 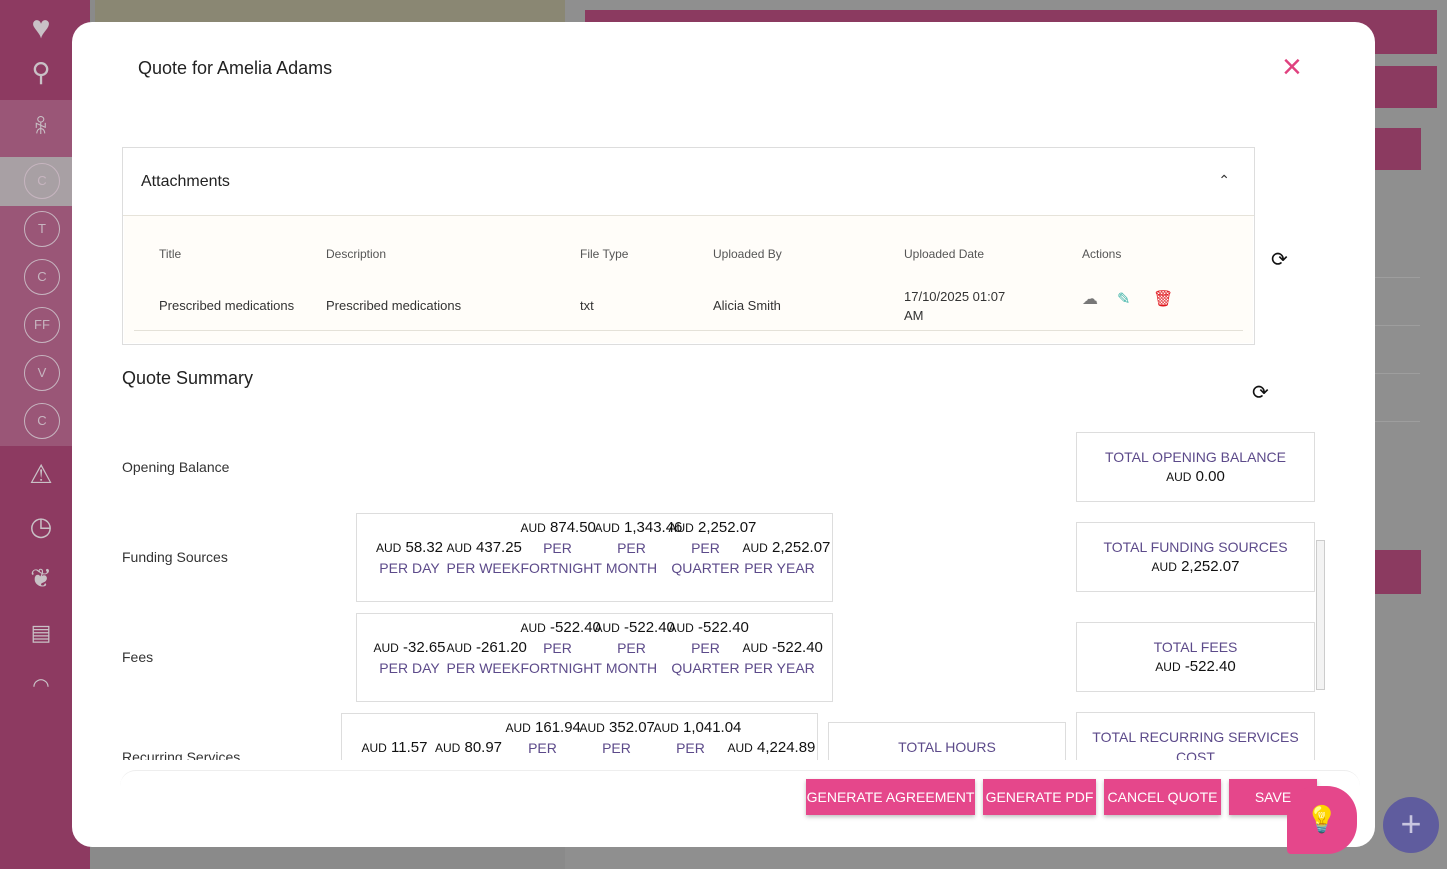 What do you see at coordinates (1322, 820) in the screenshot?
I see `lightbulb-icon: 💡` at bounding box center [1322, 820].